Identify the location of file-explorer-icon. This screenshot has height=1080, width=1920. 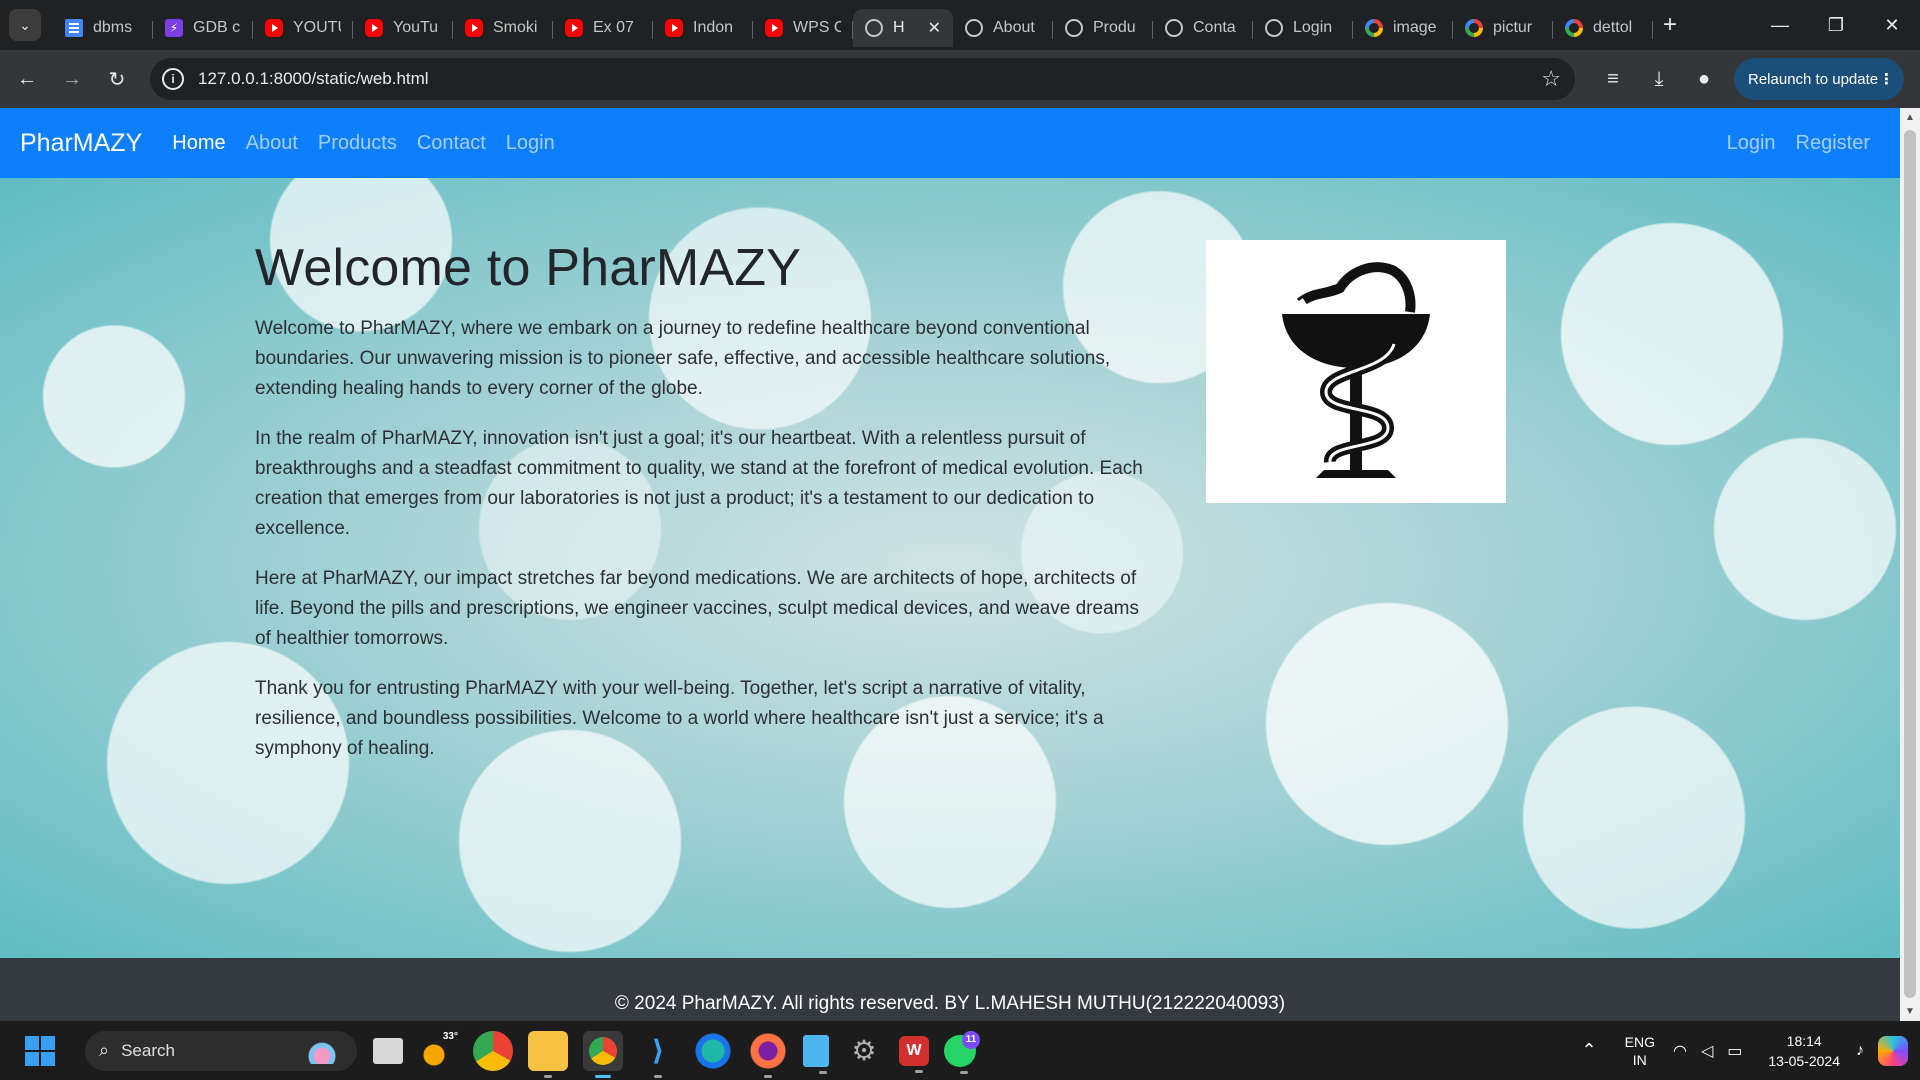
(548, 1054).